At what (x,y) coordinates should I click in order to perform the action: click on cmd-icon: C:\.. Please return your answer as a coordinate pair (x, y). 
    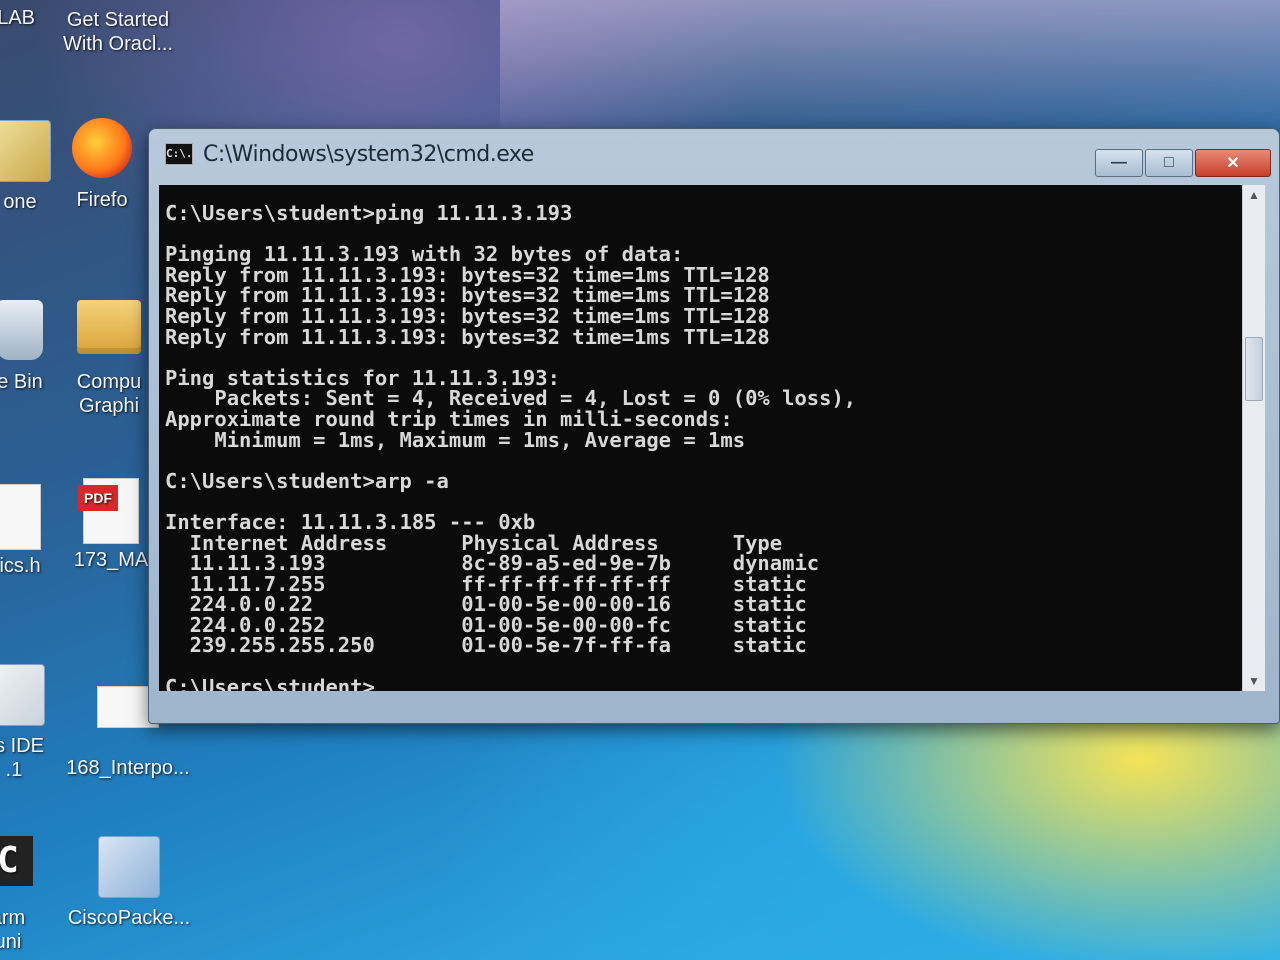
    Looking at the image, I should click on (179, 154).